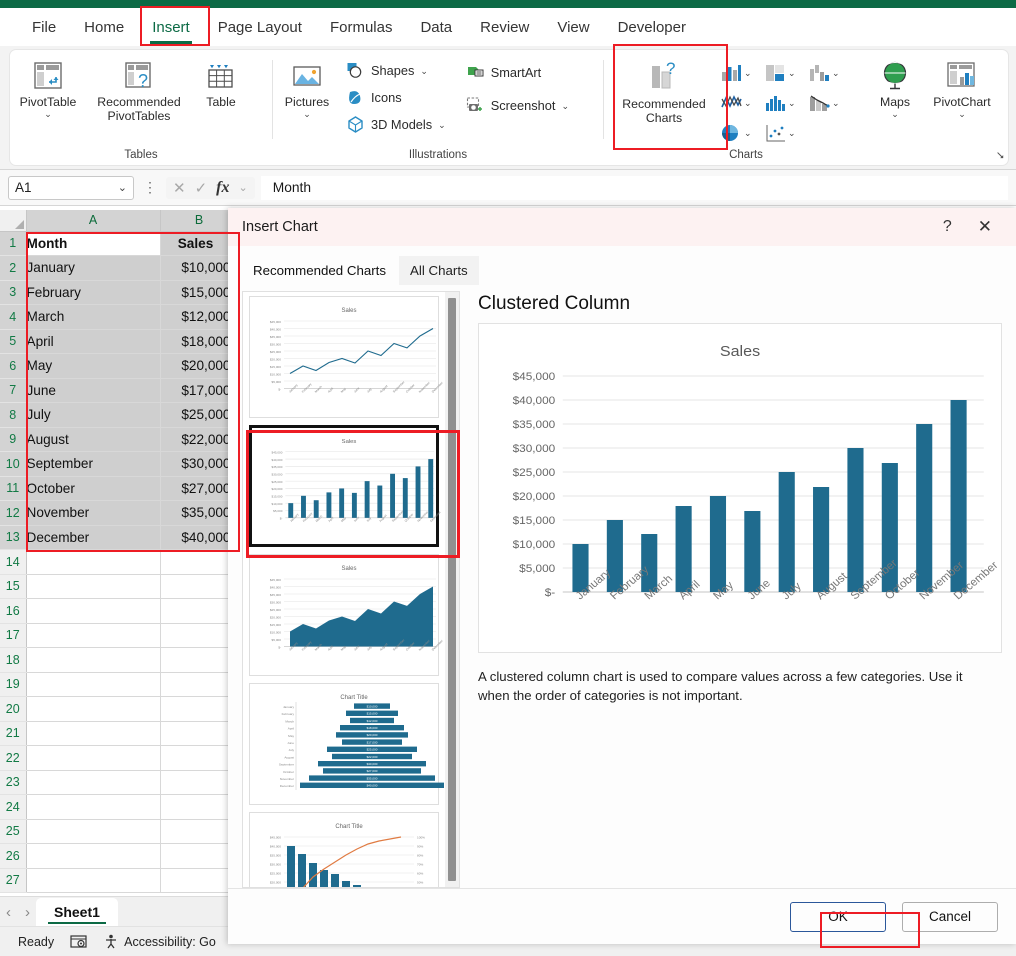  What do you see at coordinates (93, 733) in the screenshot?
I see `cell-a21` at bounding box center [93, 733].